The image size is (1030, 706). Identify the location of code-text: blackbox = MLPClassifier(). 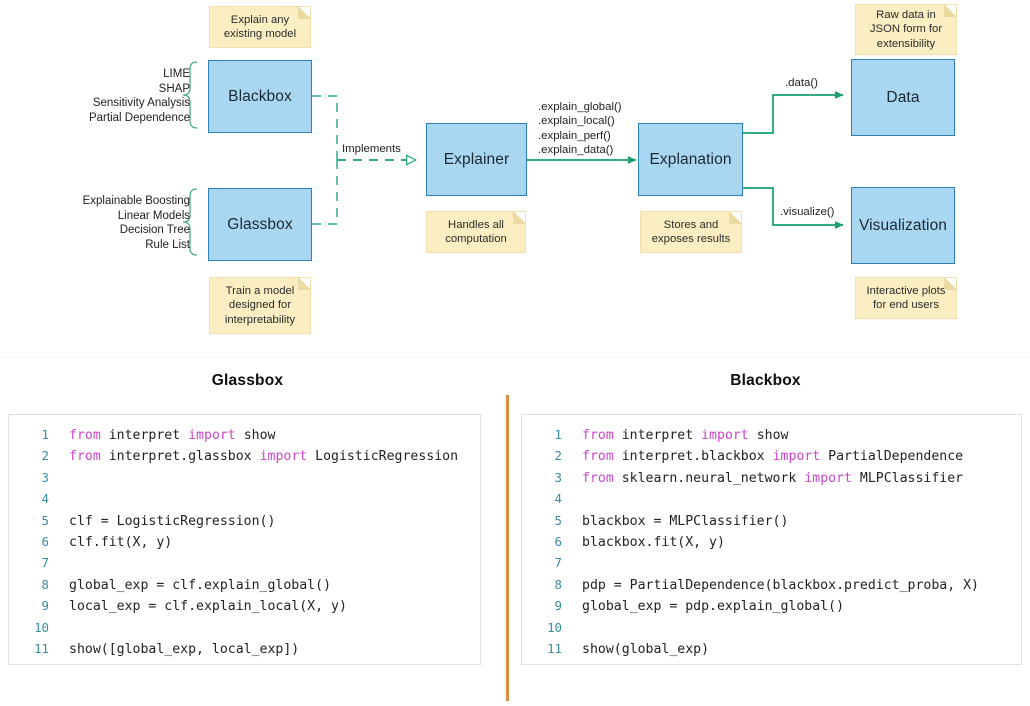
(675, 521).